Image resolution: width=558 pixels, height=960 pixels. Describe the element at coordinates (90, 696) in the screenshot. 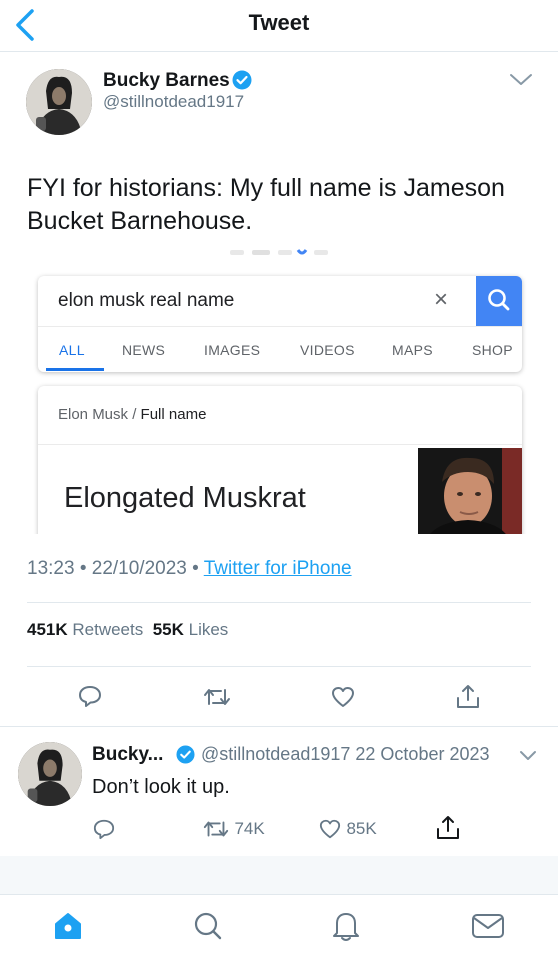

I see `reply-icon` at that location.